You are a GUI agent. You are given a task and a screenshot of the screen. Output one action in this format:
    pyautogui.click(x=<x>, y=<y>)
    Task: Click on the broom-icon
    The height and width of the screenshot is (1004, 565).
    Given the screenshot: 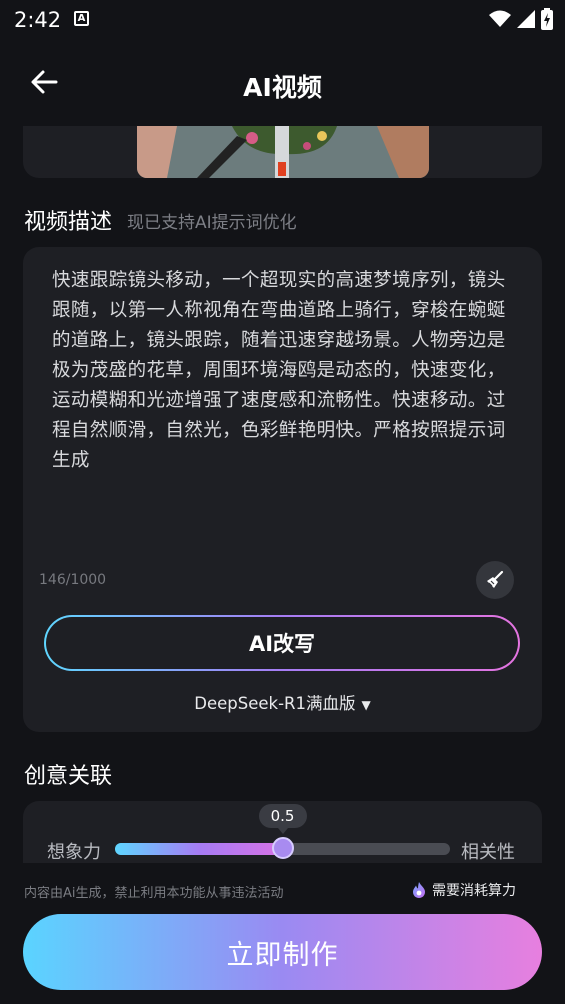 What is the action you would take?
    pyautogui.click(x=495, y=579)
    